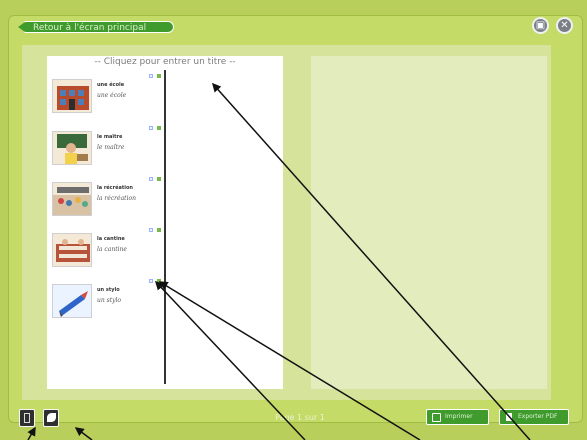 This screenshot has height=440, width=587. What do you see at coordinates (109, 300) in the screenshot?
I see `card-script: un stylo` at bounding box center [109, 300].